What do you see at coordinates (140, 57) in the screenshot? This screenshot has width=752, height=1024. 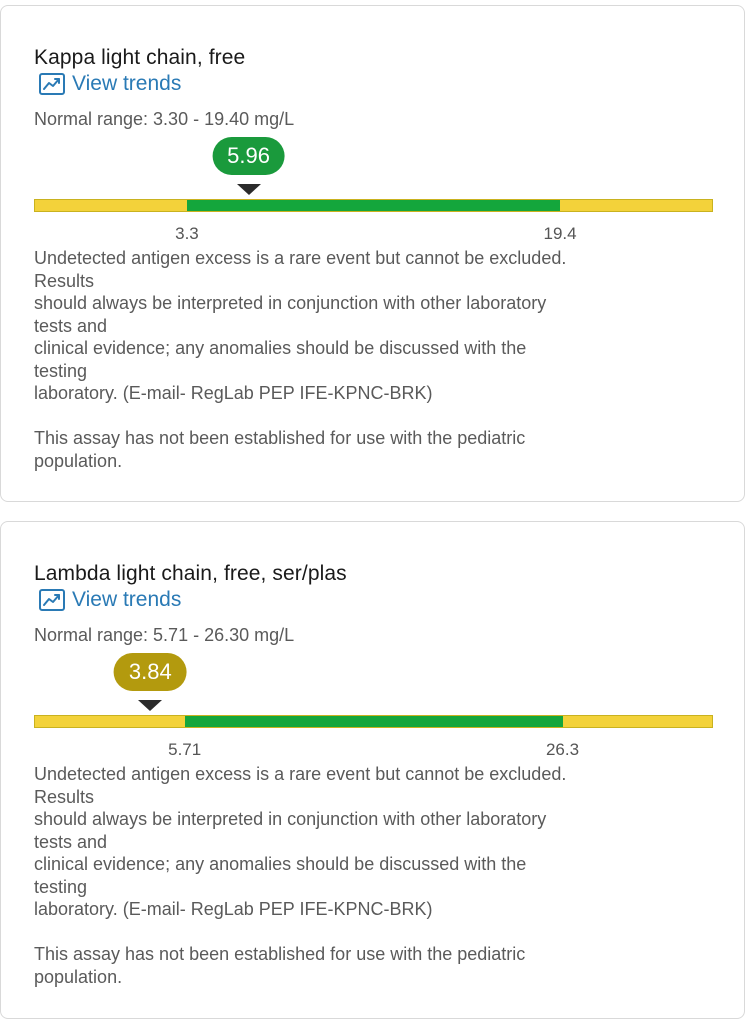 I see `result-title: Kappa light chain, free` at bounding box center [140, 57].